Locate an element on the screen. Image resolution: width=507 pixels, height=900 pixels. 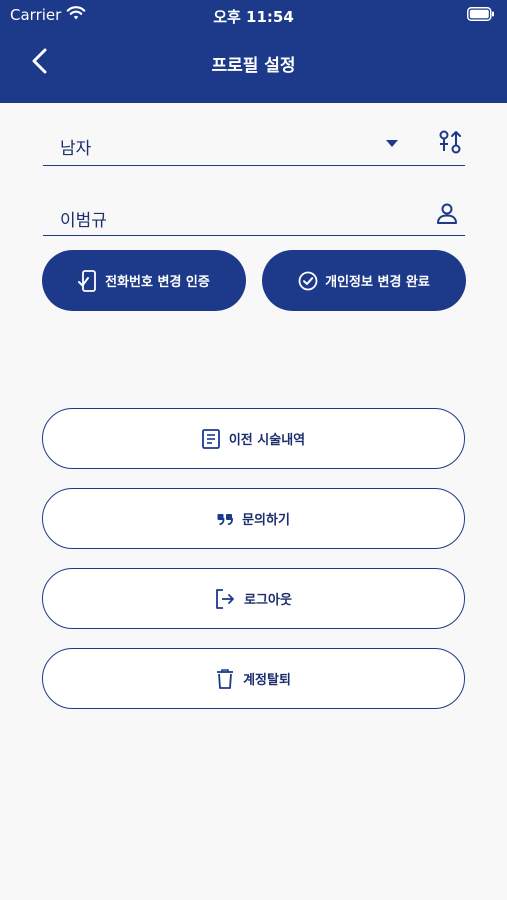
name-field: 이범규 is located at coordinates (254, 216).